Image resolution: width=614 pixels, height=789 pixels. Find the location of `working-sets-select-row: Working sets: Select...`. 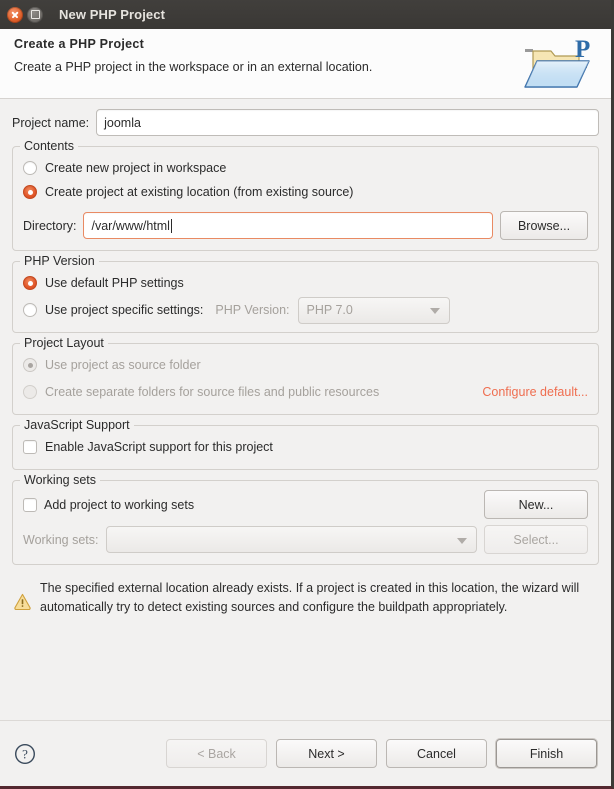

working-sets-select-row: Working sets: Select... is located at coordinates (305, 539).